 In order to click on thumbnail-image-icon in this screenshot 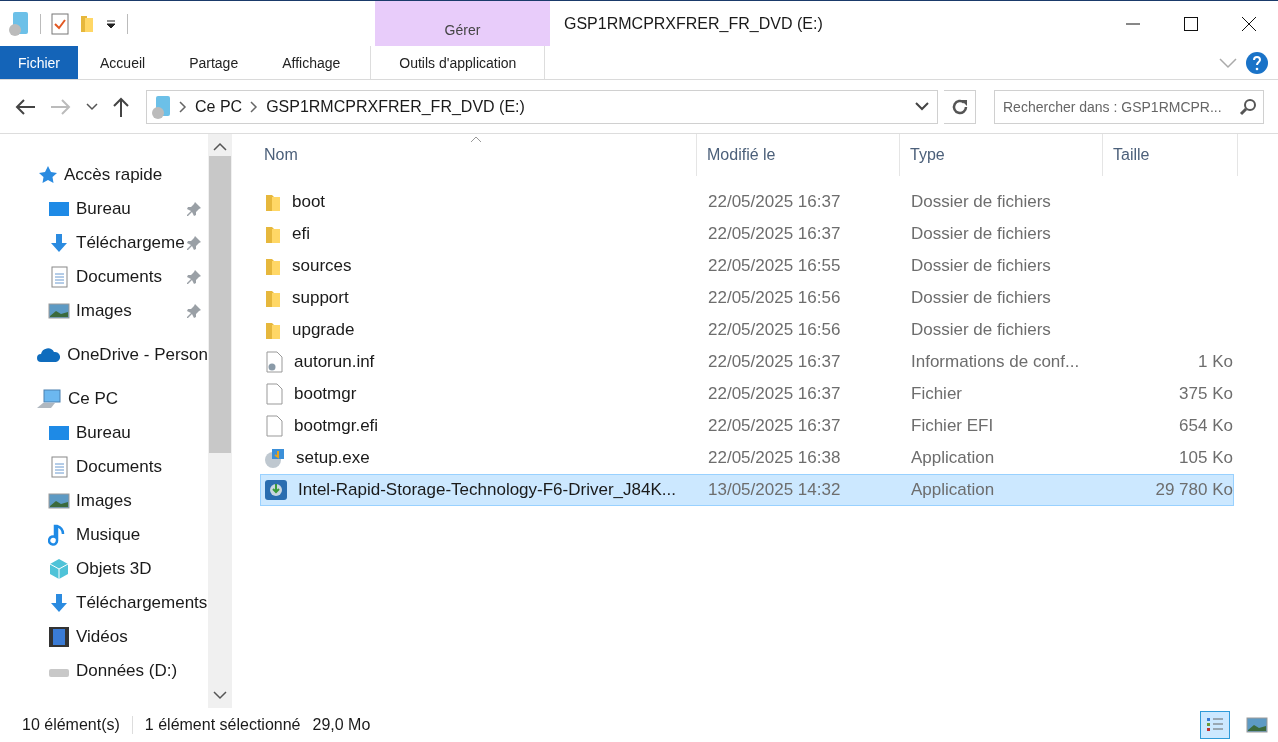, I will do `click(1257, 725)`.